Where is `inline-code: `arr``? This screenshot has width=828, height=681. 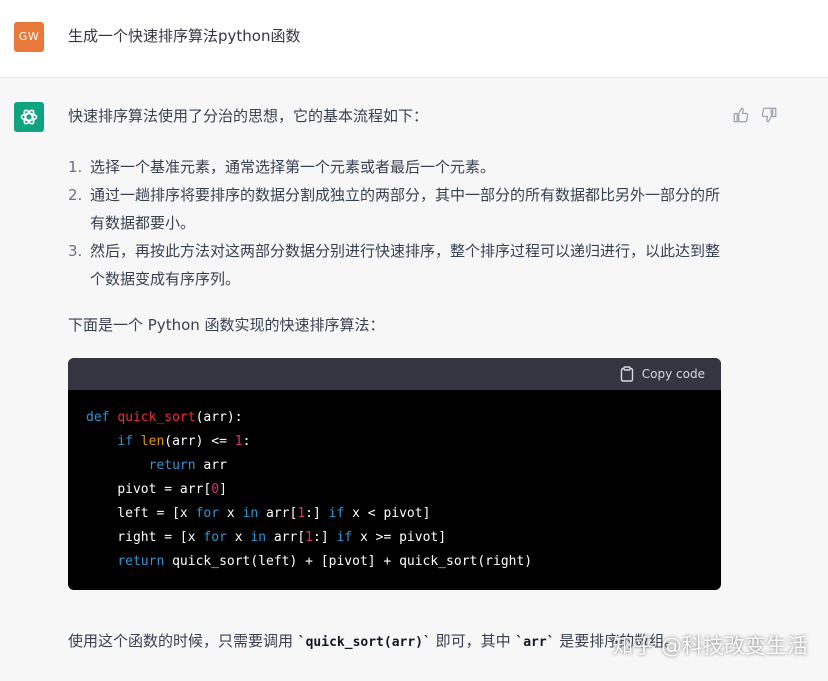
inline-code: `arr` is located at coordinates (535, 642).